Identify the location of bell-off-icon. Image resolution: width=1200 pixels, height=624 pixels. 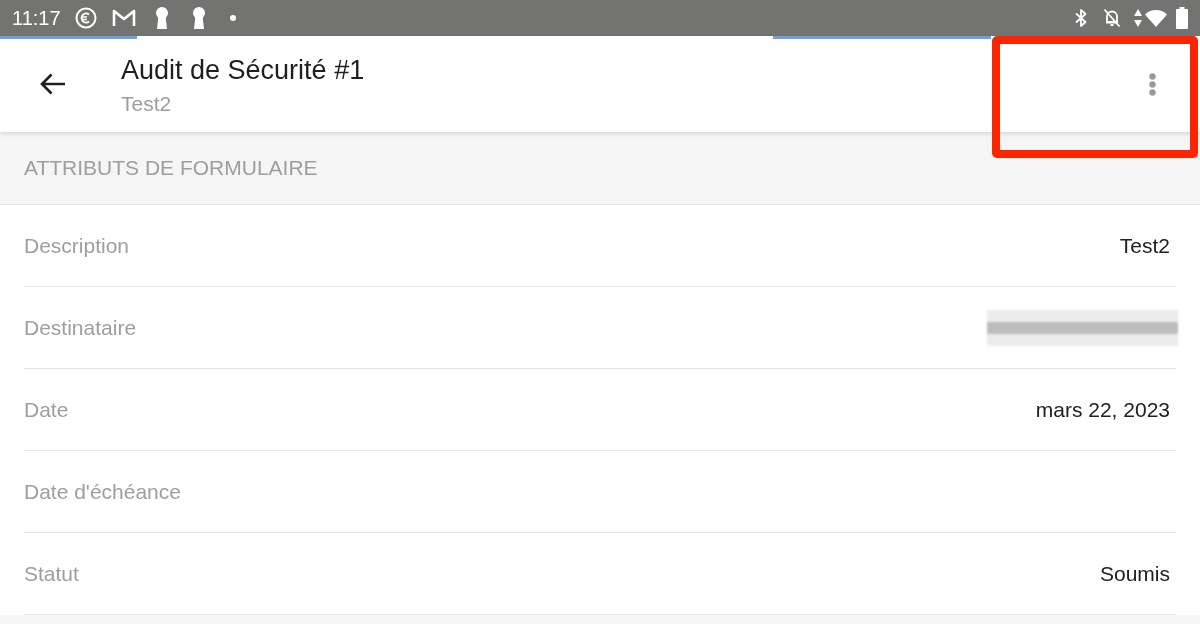
(1112, 18).